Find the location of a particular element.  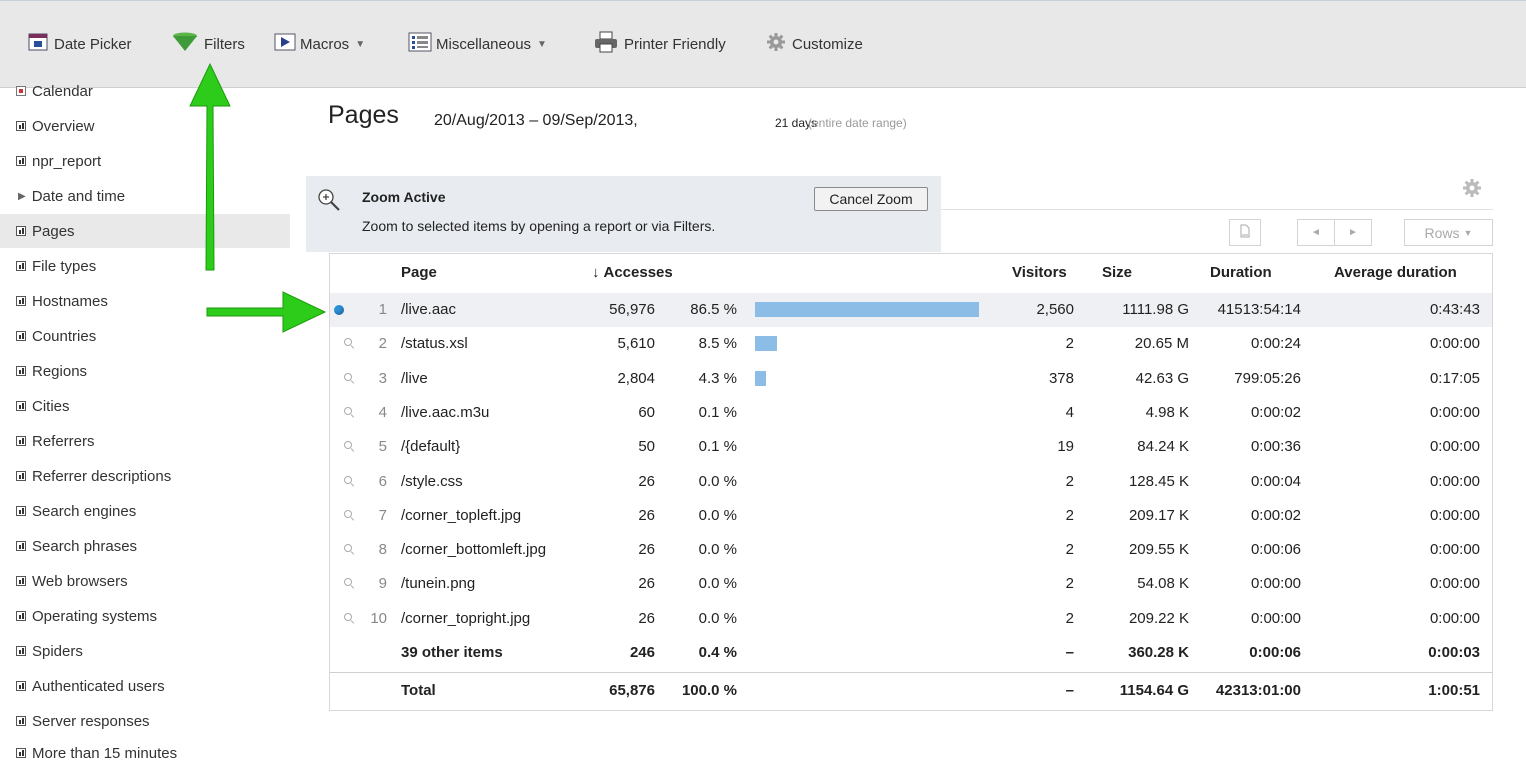

accesses-value: 2,804 is located at coordinates (636, 378).